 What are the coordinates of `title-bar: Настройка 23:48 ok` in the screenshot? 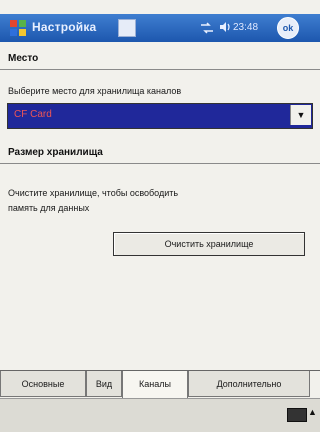 It's located at (160, 28).